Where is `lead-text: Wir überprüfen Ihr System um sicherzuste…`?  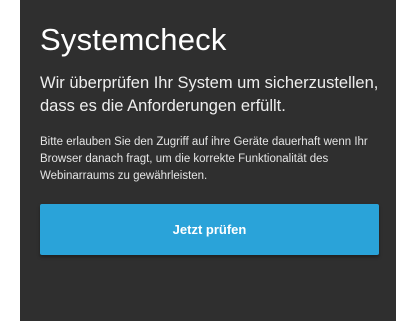 lead-text: Wir überprüfen Ihr System um sicherzuste… is located at coordinates (209, 94).